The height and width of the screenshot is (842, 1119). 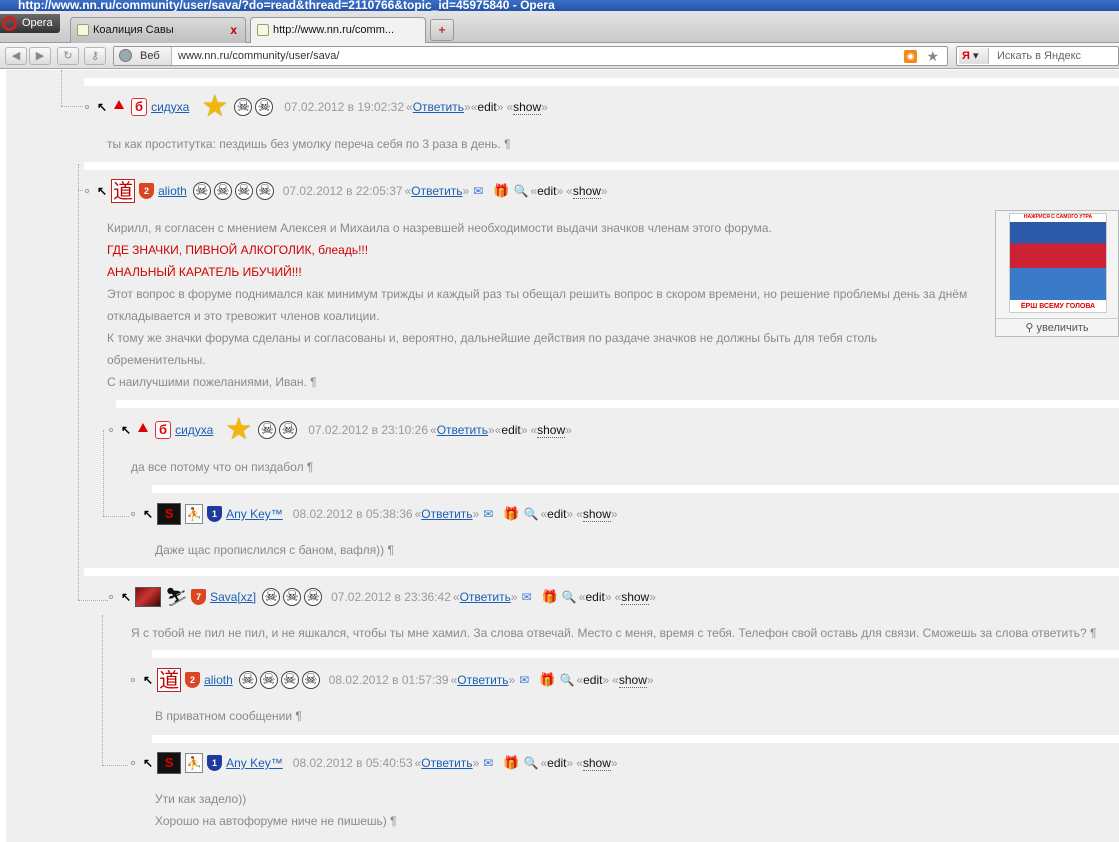 I want to click on tao-avatar-icon: 道, so click(x=123, y=191).